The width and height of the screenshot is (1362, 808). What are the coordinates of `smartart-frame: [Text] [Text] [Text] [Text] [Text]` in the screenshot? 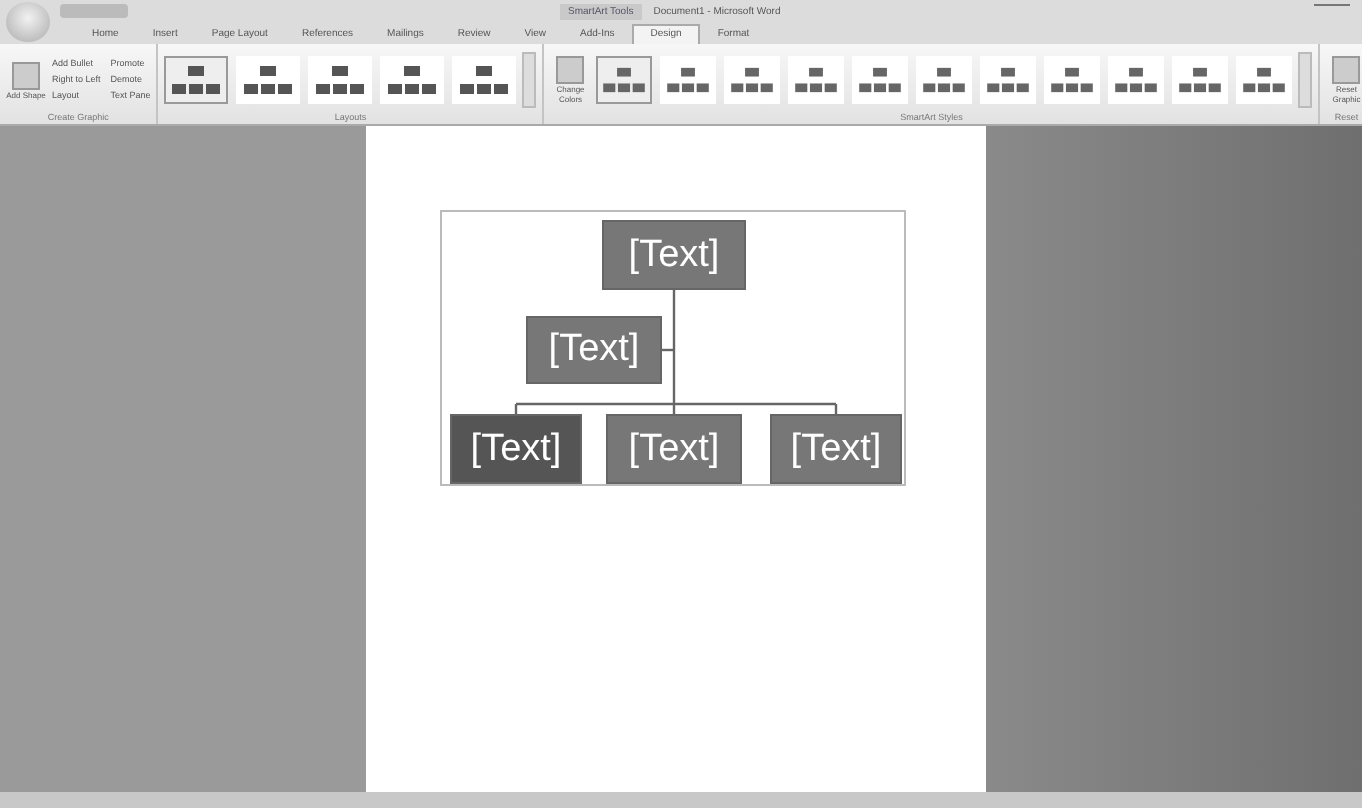 It's located at (673, 348).